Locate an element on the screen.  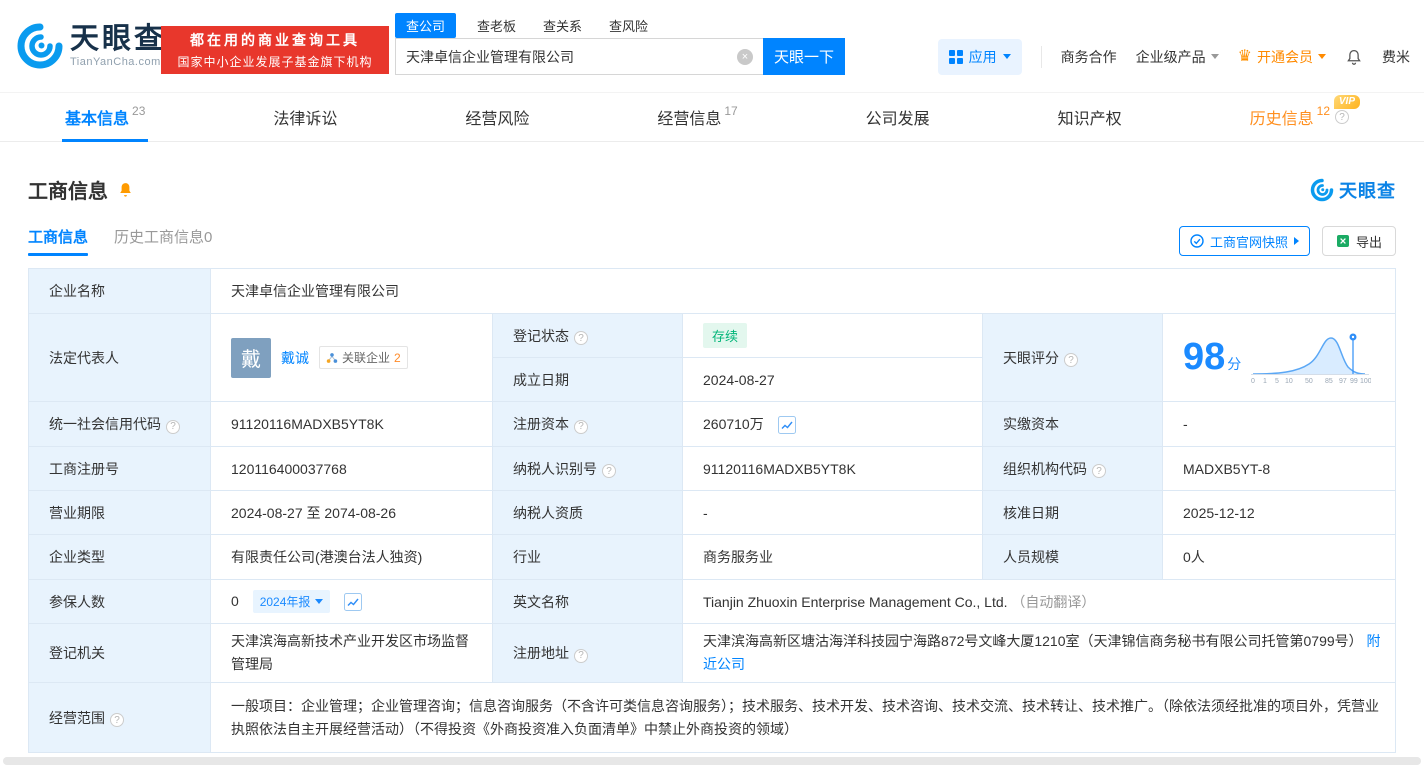
tab-legal-proceedings: 法律诉讼 is located at coordinates (305, 117).